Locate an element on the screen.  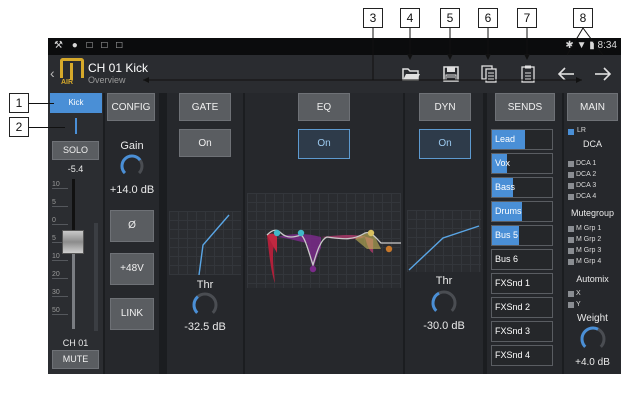
channel-title: CH 01 Kick is located at coordinates (118, 68).